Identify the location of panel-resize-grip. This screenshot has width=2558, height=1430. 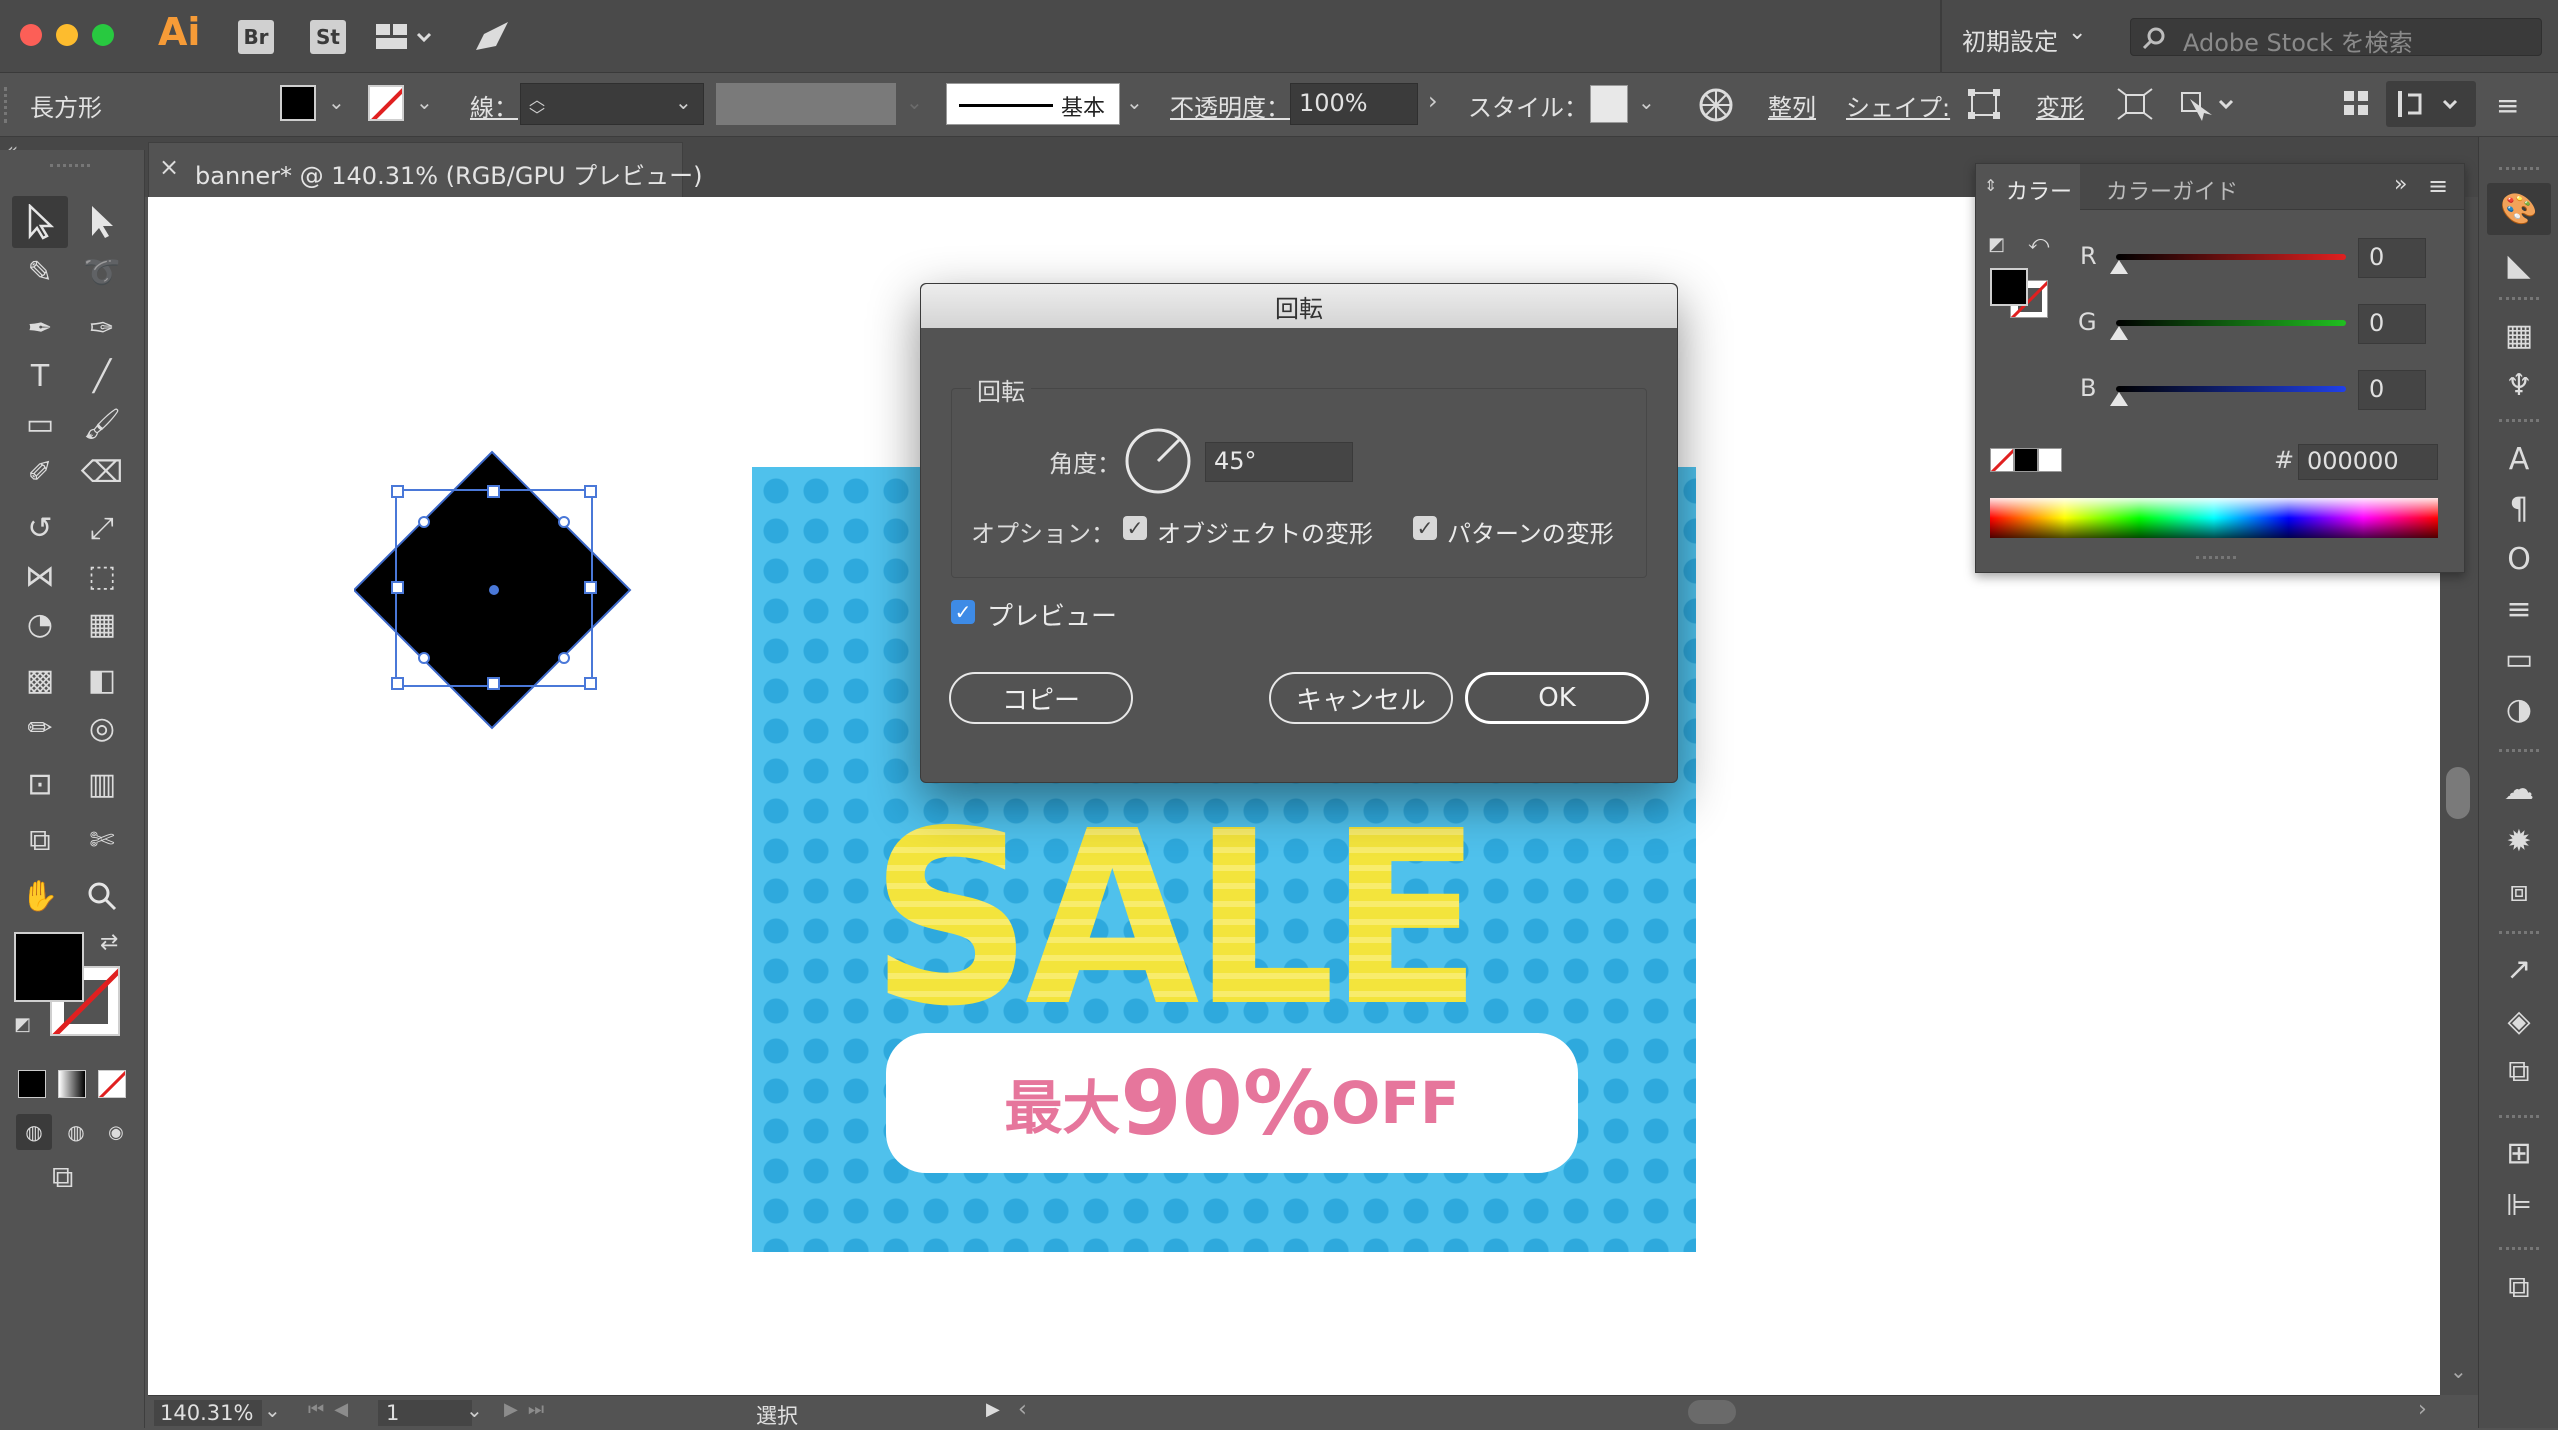
(2216, 558).